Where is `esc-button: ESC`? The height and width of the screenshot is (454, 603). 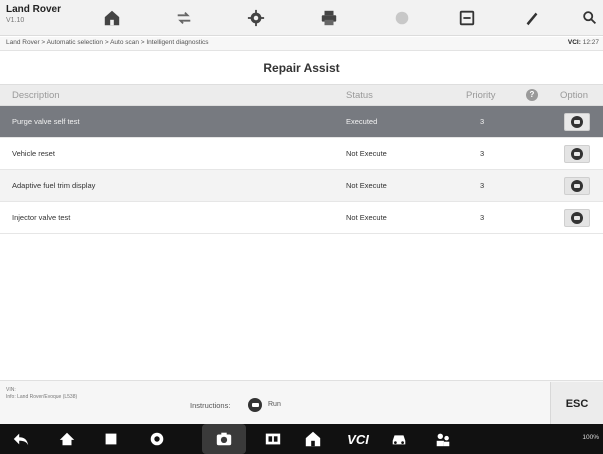 esc-button: ESC is located at coordinates (576, 403).